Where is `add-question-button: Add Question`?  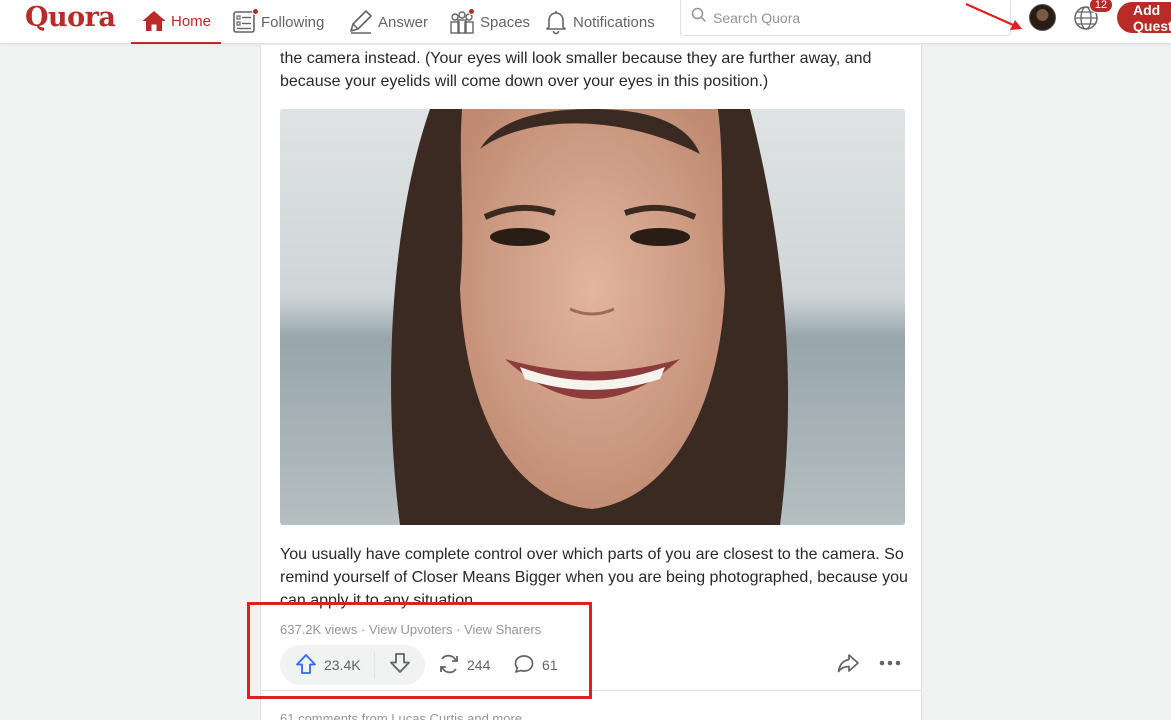 add-question-button: Add Question is located at coordinates (1144, 18).